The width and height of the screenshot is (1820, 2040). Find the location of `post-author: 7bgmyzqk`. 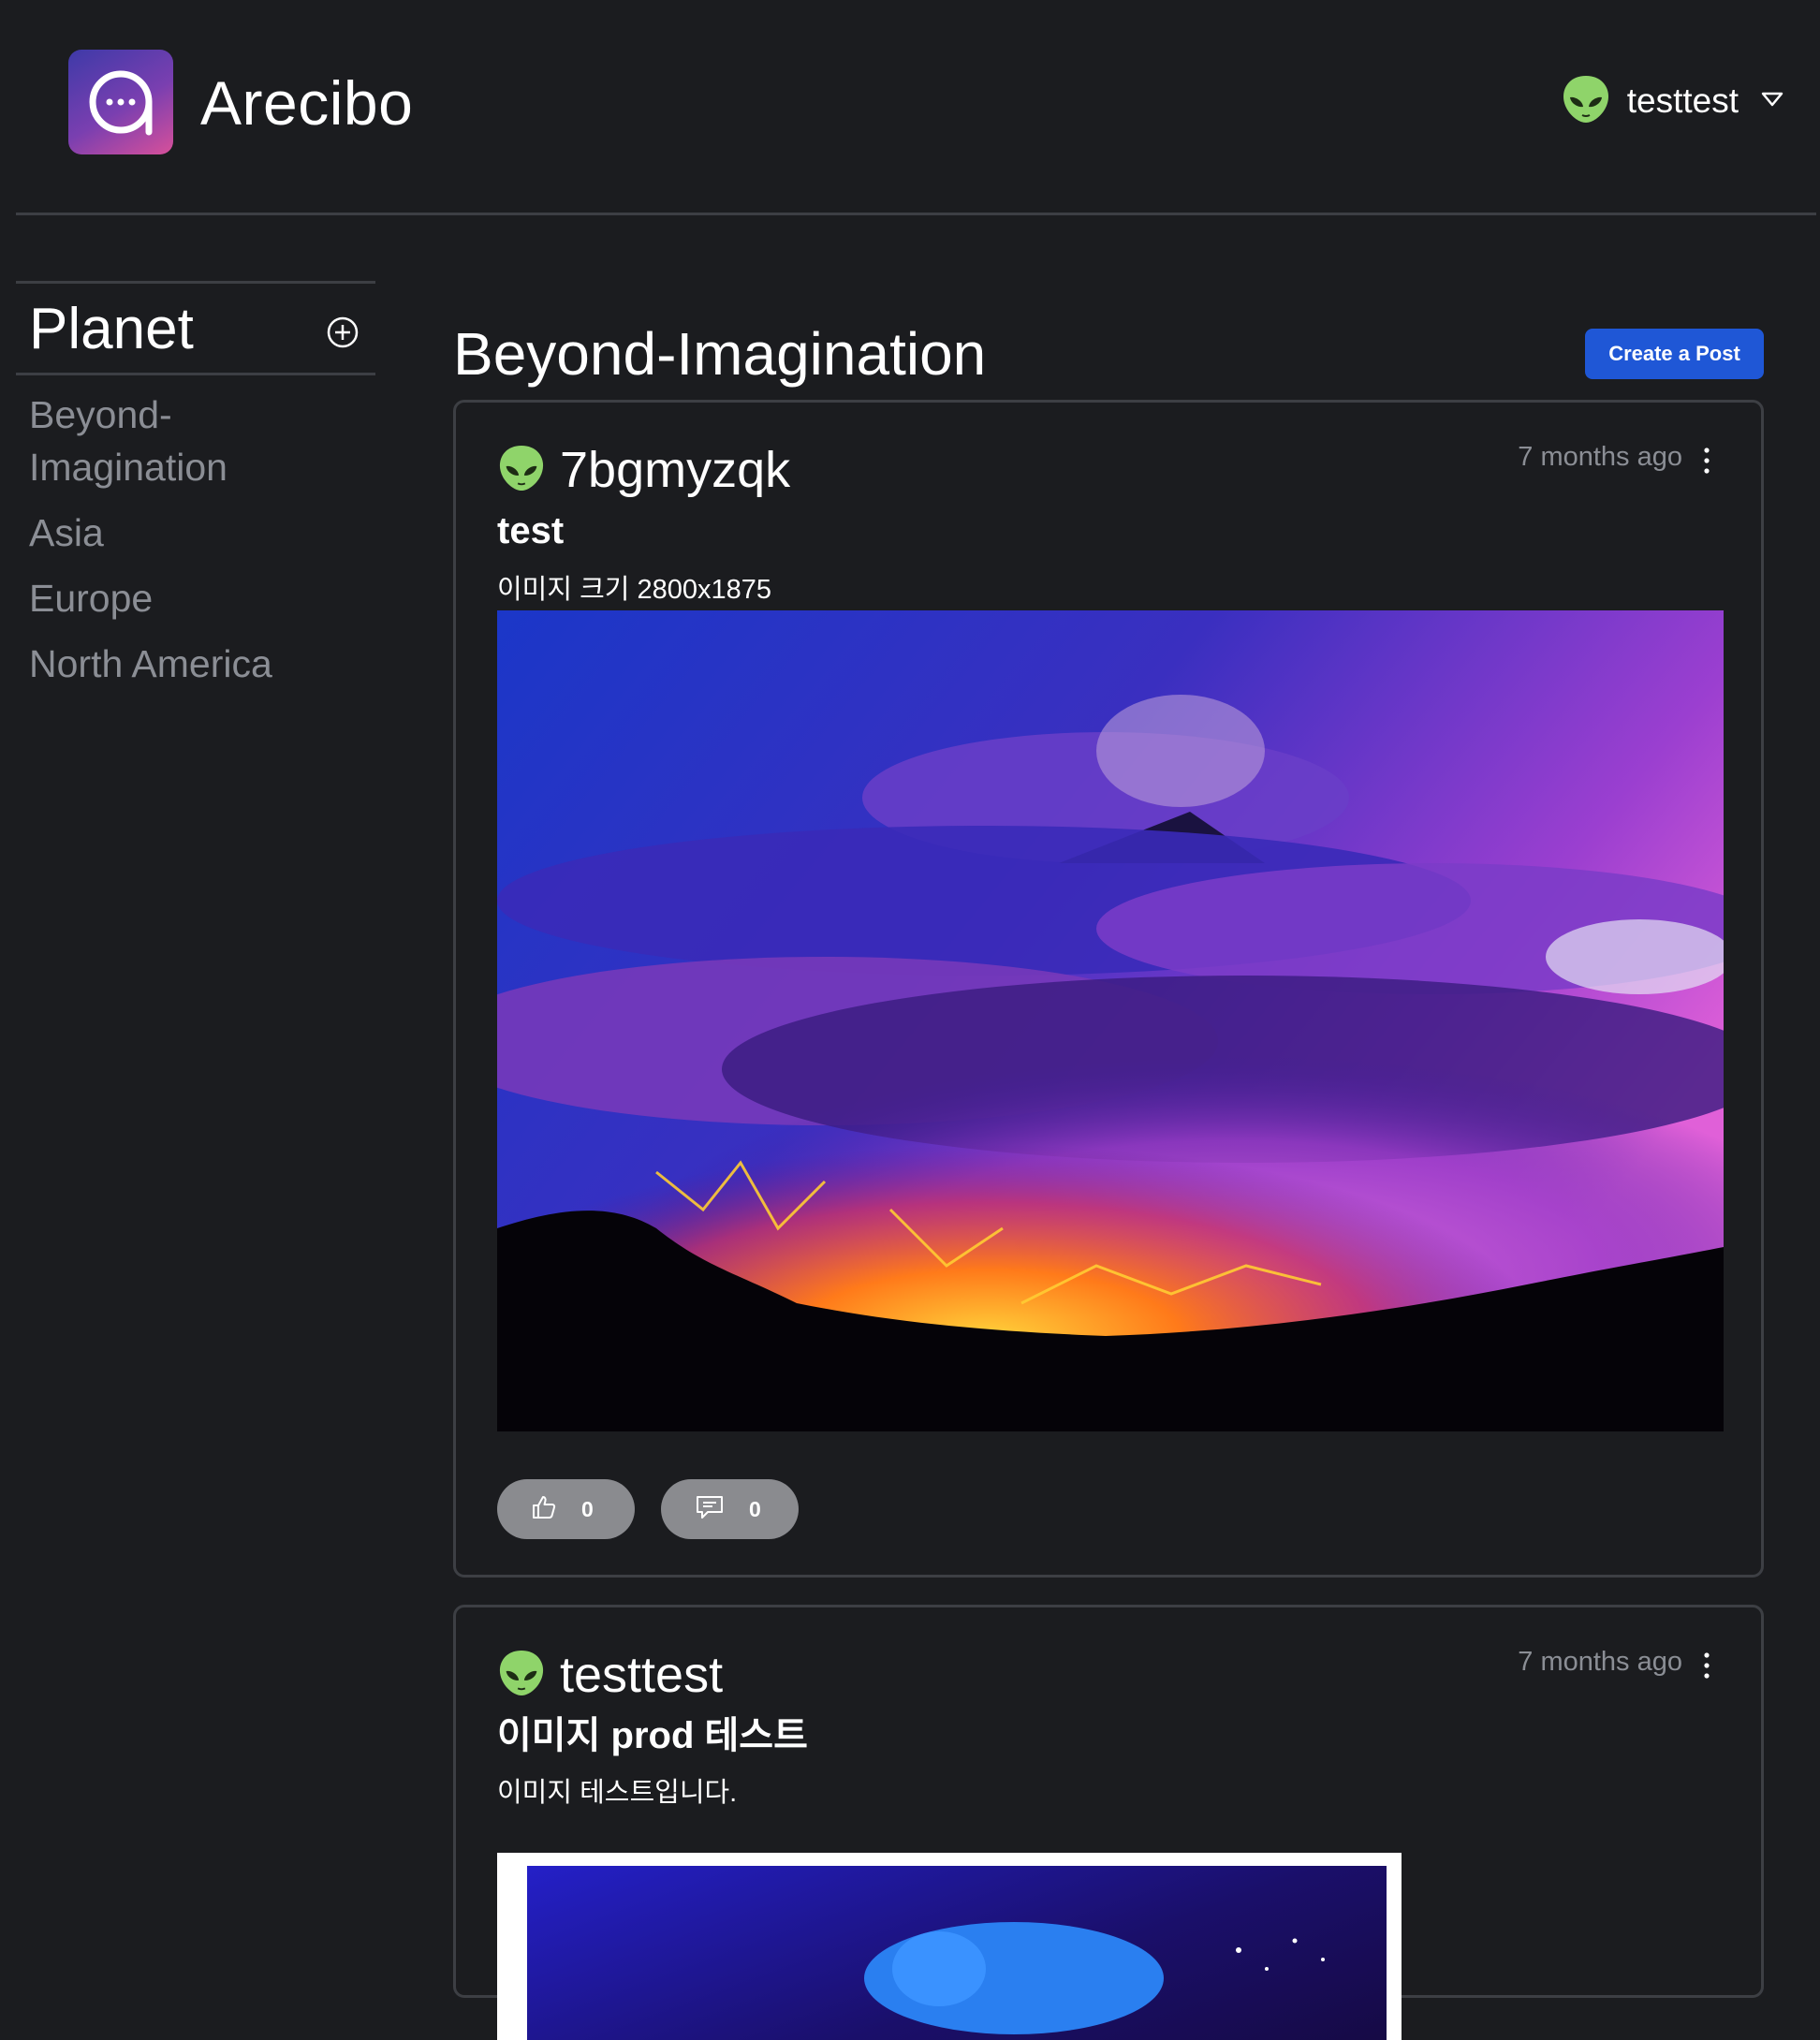

post-author: 7bgmyzqk is located at coordinates (675, 470).